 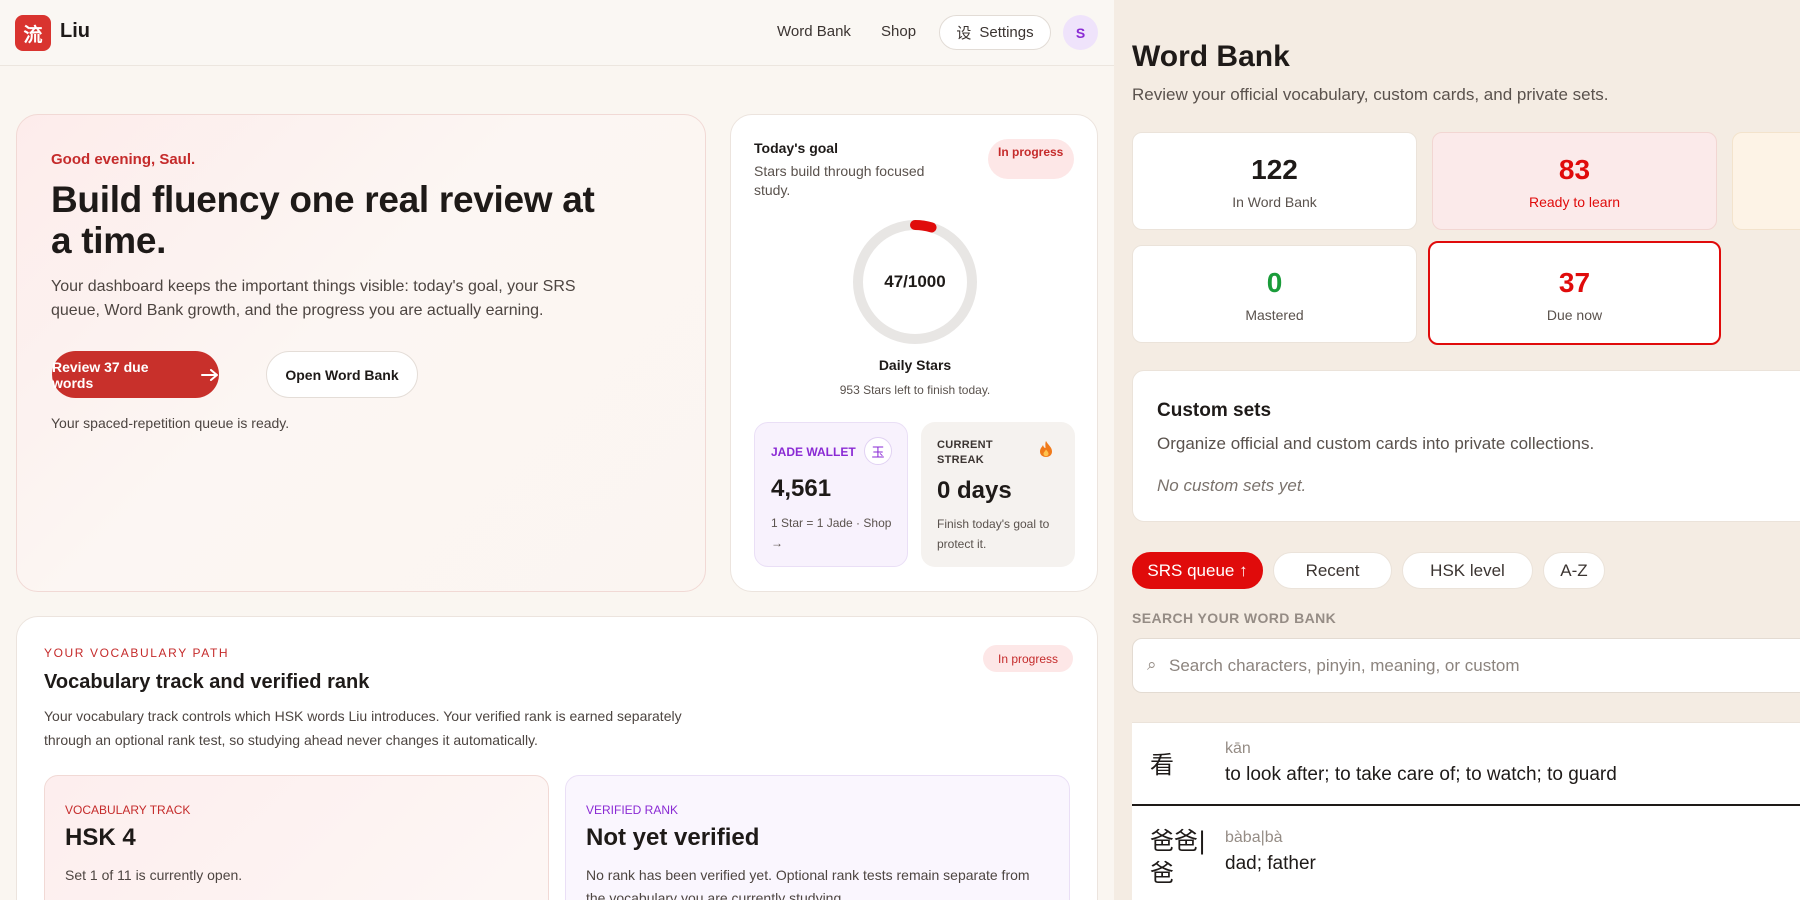 I want to click on jade-icon: 玉, so click(x=878, y=451).